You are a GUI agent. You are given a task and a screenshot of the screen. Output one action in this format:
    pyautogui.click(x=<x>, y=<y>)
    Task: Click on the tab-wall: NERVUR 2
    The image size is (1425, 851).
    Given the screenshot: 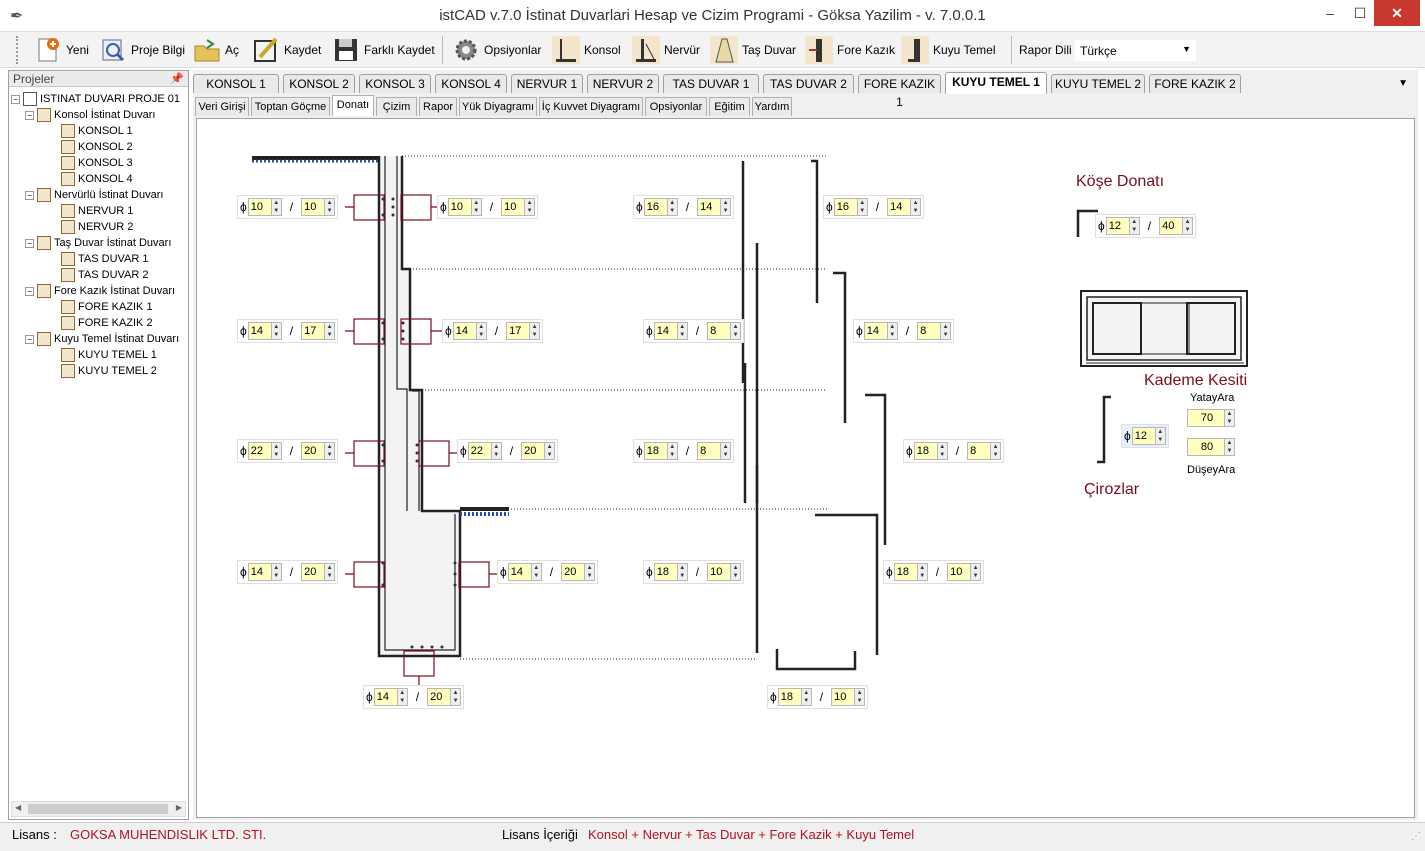 What is the action you would take?
    pyautogui.click(x=623, y=83)
    